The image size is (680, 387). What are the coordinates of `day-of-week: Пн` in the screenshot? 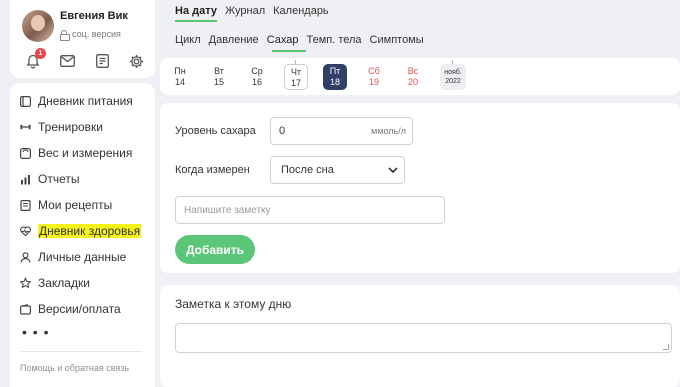 It's located at (180, 71).